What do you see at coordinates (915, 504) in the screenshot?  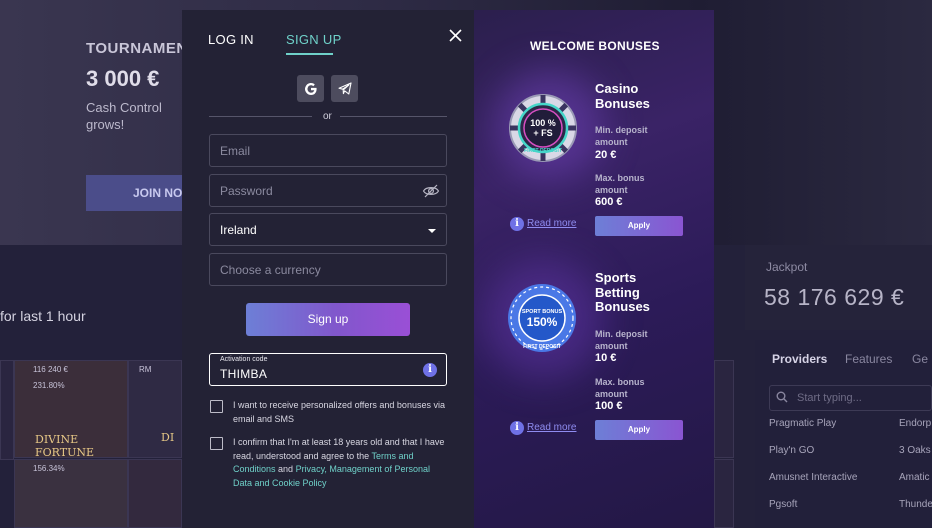 I see `provider-item: Thunde` at bounding box center [915, 504].